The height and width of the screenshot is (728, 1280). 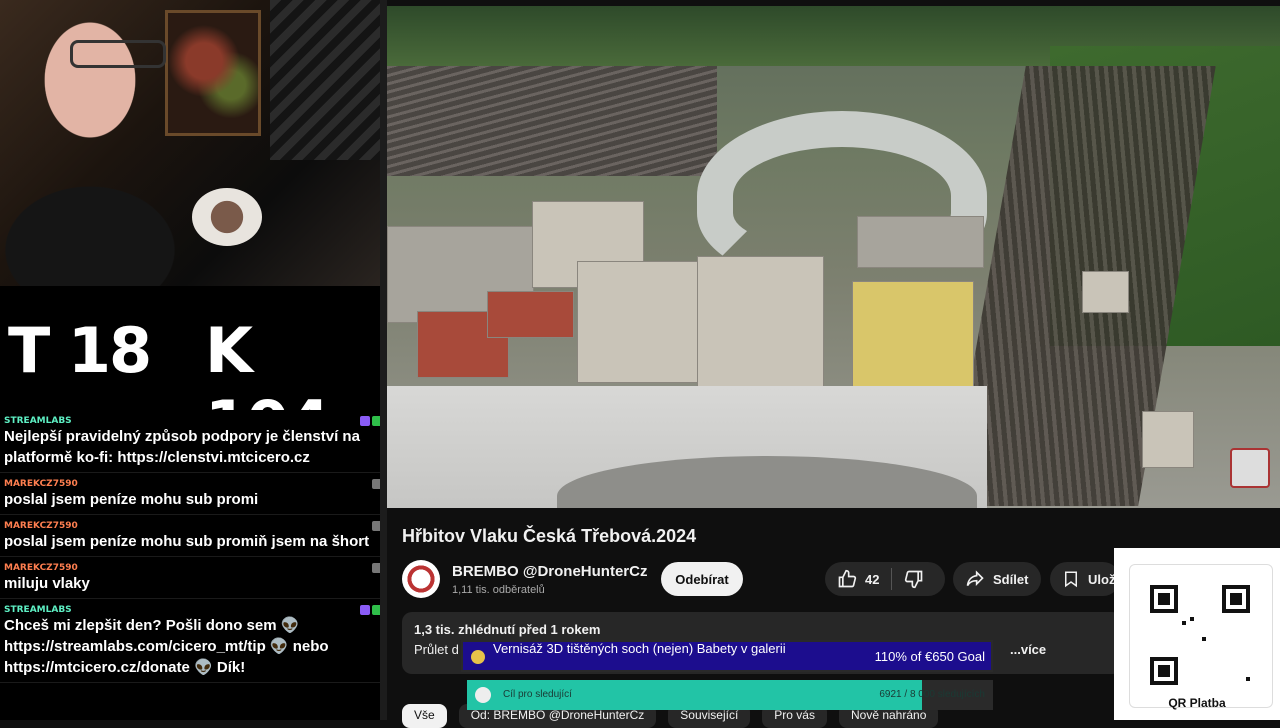 What do you see at coordinates (383, 360) in the screenshot?
I see `divider` at bounding box center [383, 360].